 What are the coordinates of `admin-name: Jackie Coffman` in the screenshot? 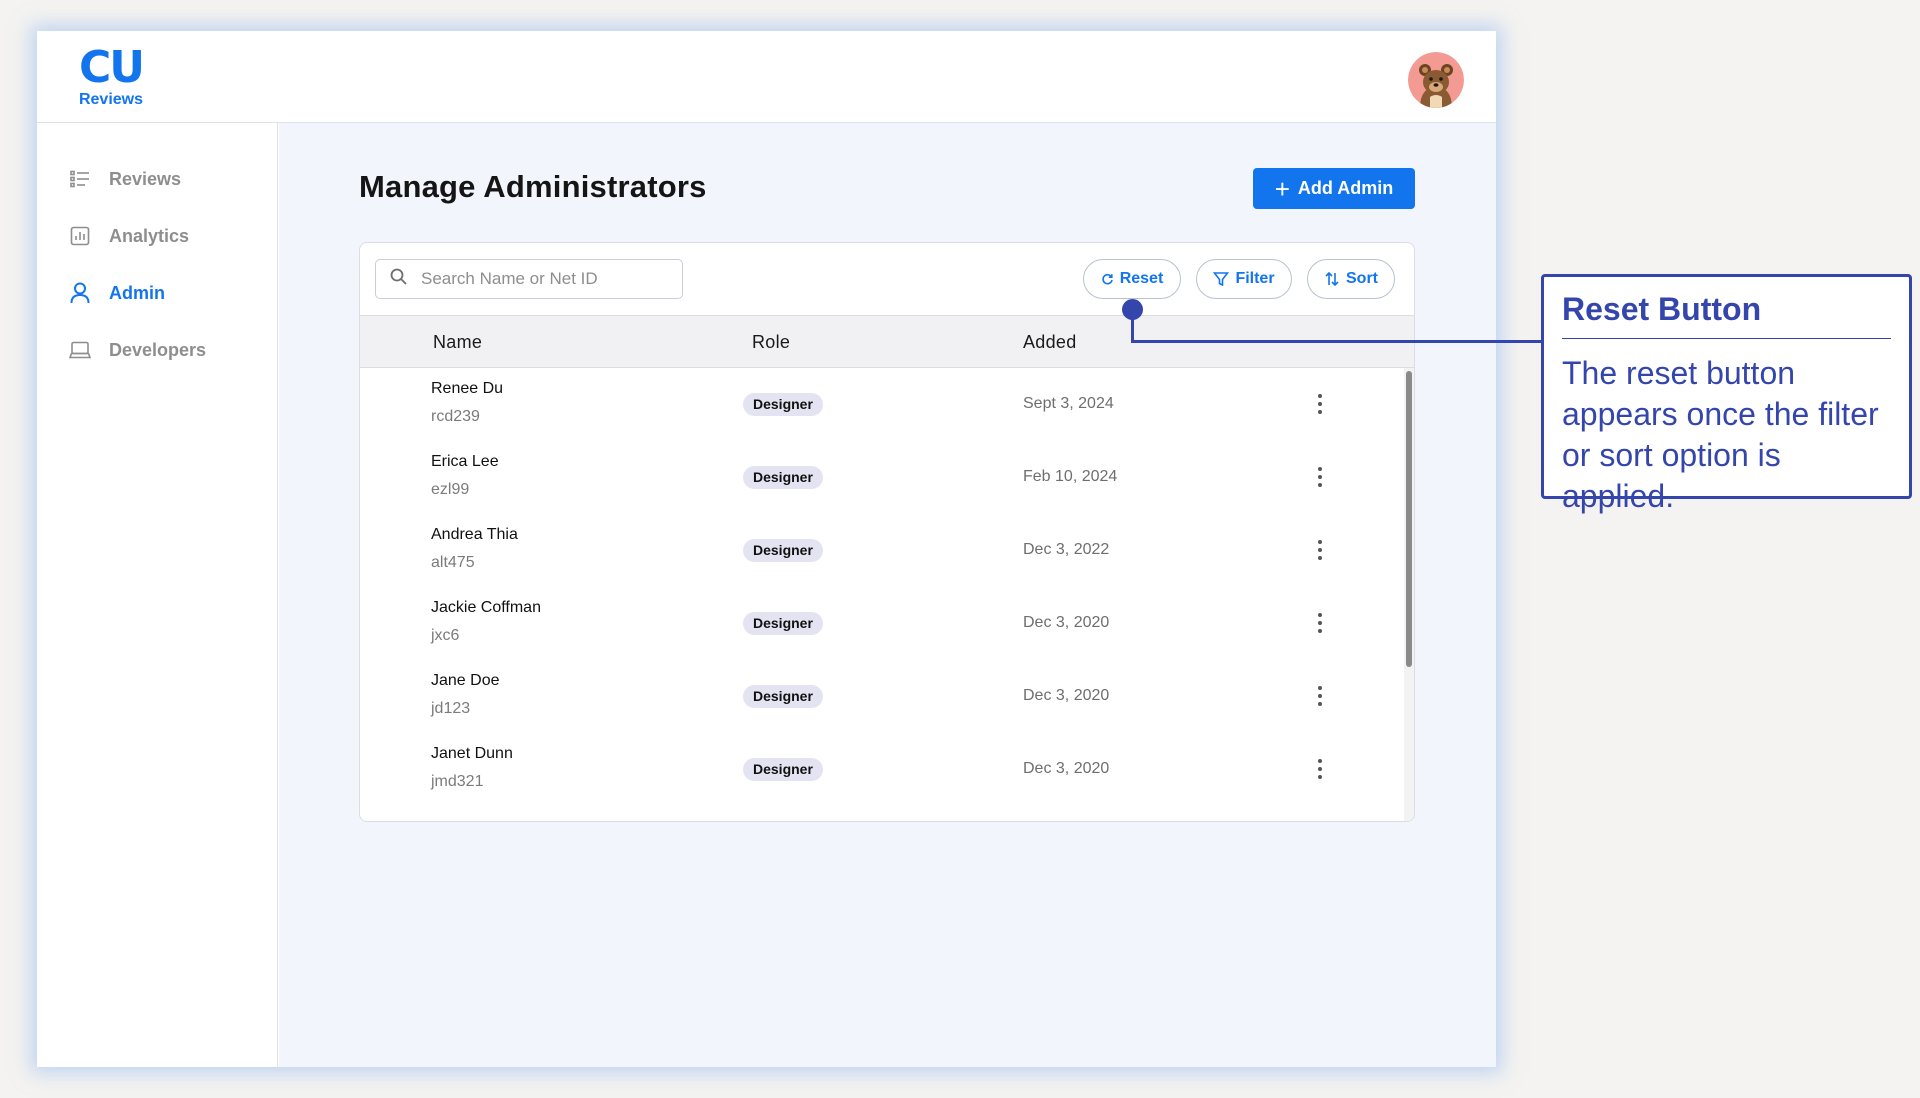 It's located at (486, 607).